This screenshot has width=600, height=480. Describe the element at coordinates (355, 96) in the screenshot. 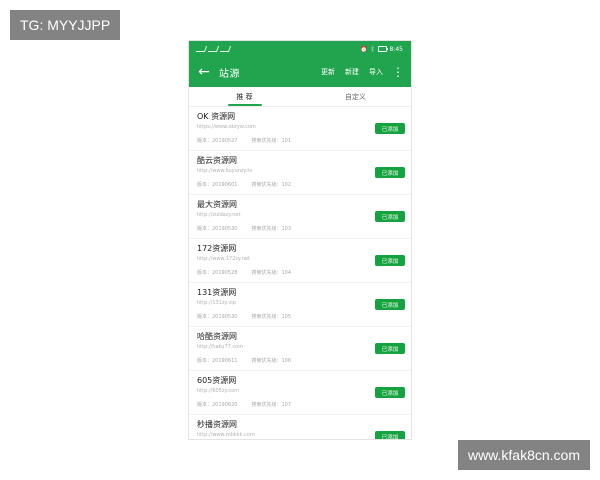

I see `tab-custom: 自定义` at that location.